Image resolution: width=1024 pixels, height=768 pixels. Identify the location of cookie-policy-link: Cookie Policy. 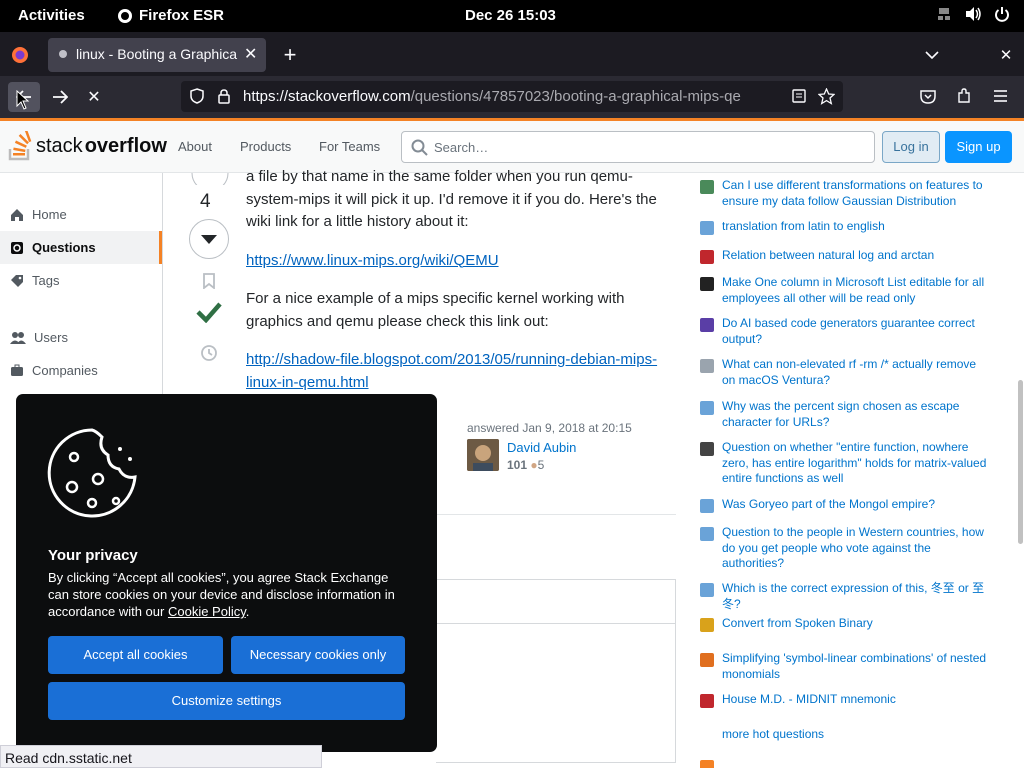
(207, 611).